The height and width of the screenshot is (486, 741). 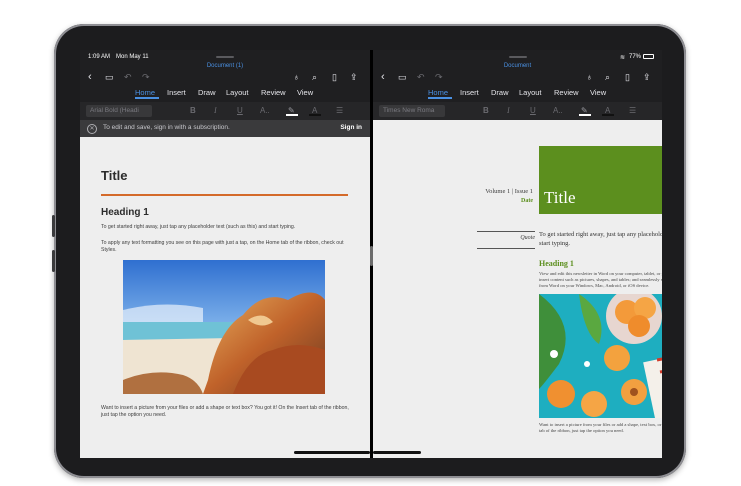 I want to click on quote-rule-bottom, so click(x=506, y=248).